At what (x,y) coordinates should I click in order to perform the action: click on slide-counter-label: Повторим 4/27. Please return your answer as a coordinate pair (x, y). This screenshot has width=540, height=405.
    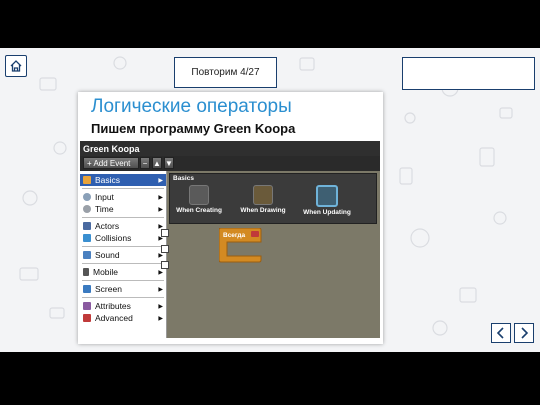
    Looking at the image, I should click on (225, 72).